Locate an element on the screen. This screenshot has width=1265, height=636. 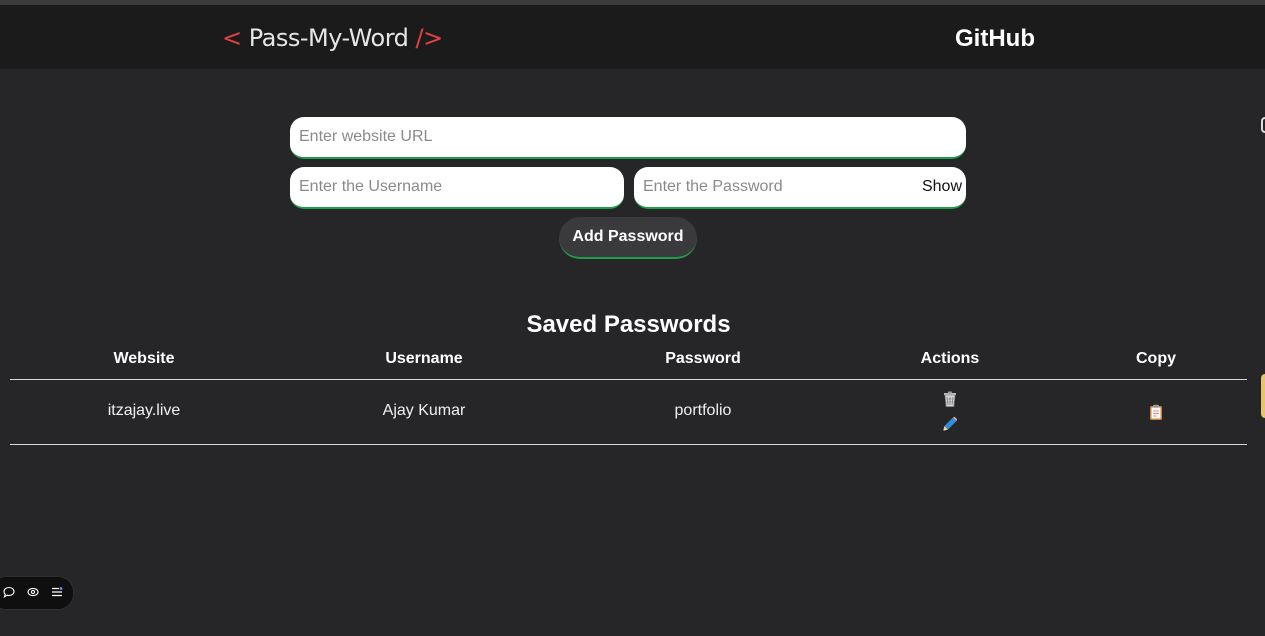
saved-passwords-title: Saved Passwords is located at coordinates (628, 324).